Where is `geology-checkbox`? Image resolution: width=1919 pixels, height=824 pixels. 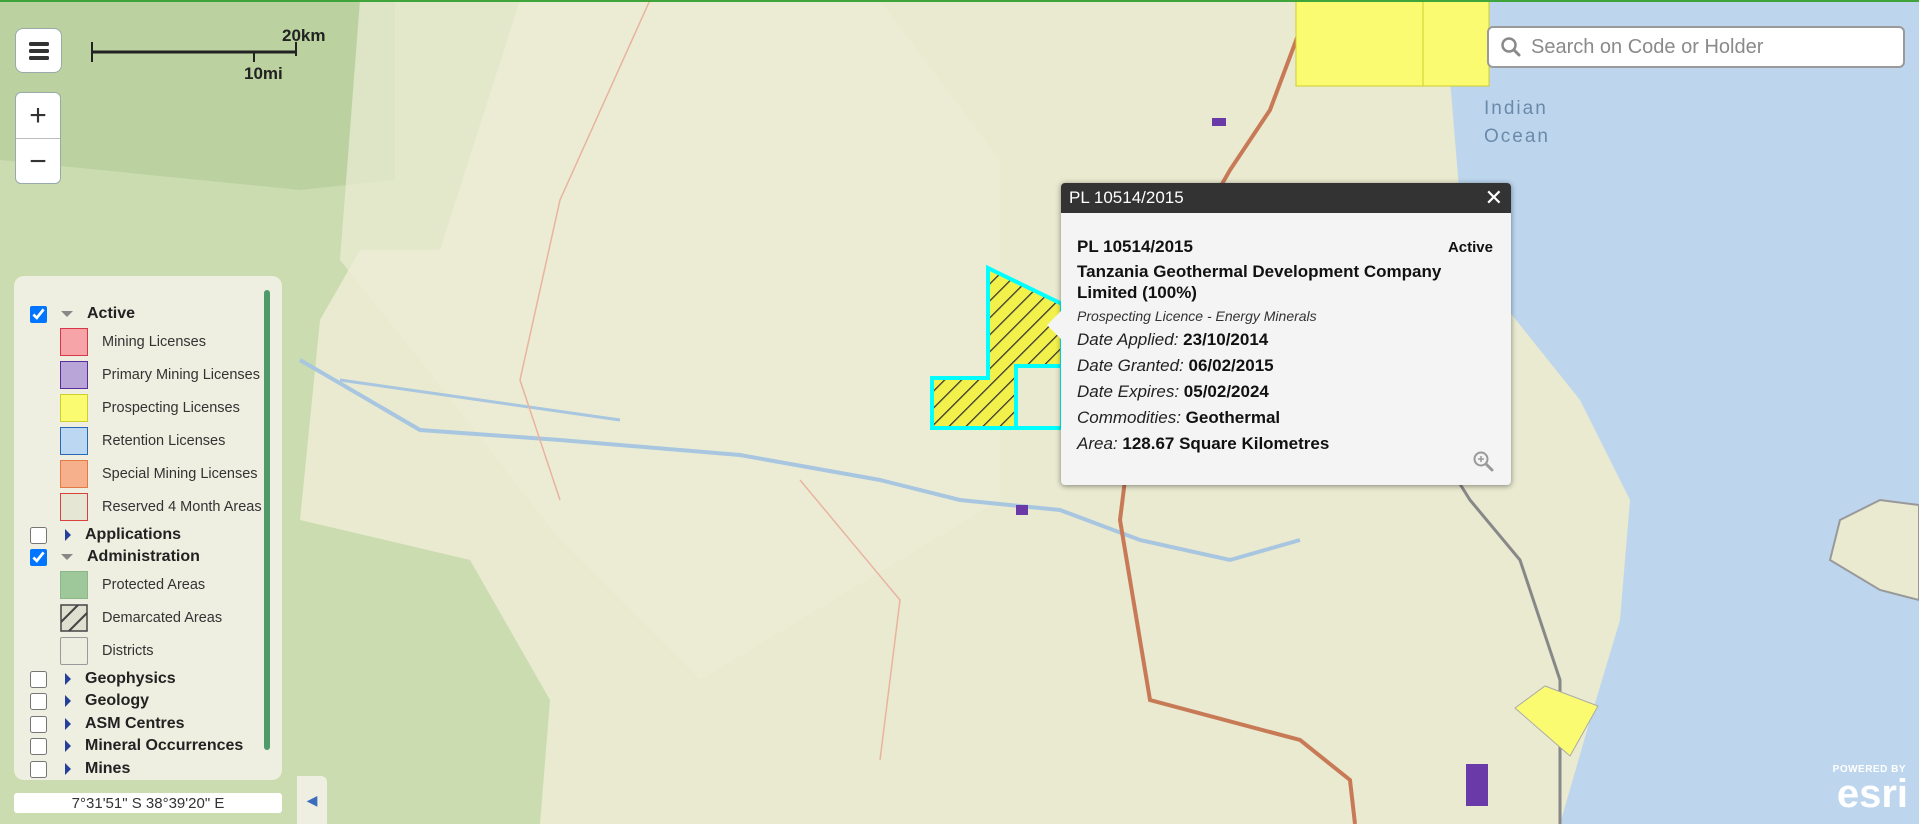 geology-checkbox is located at coordinates (38, 701).